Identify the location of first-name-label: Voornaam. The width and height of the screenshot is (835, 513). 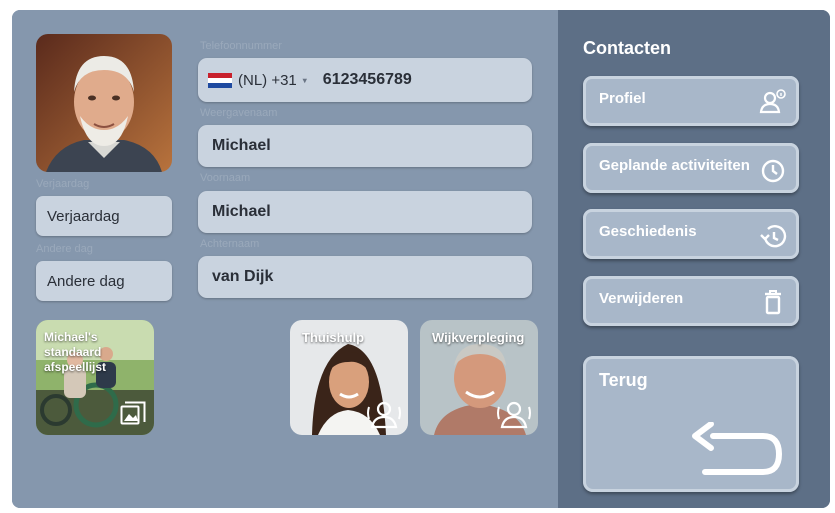
(225, 178).